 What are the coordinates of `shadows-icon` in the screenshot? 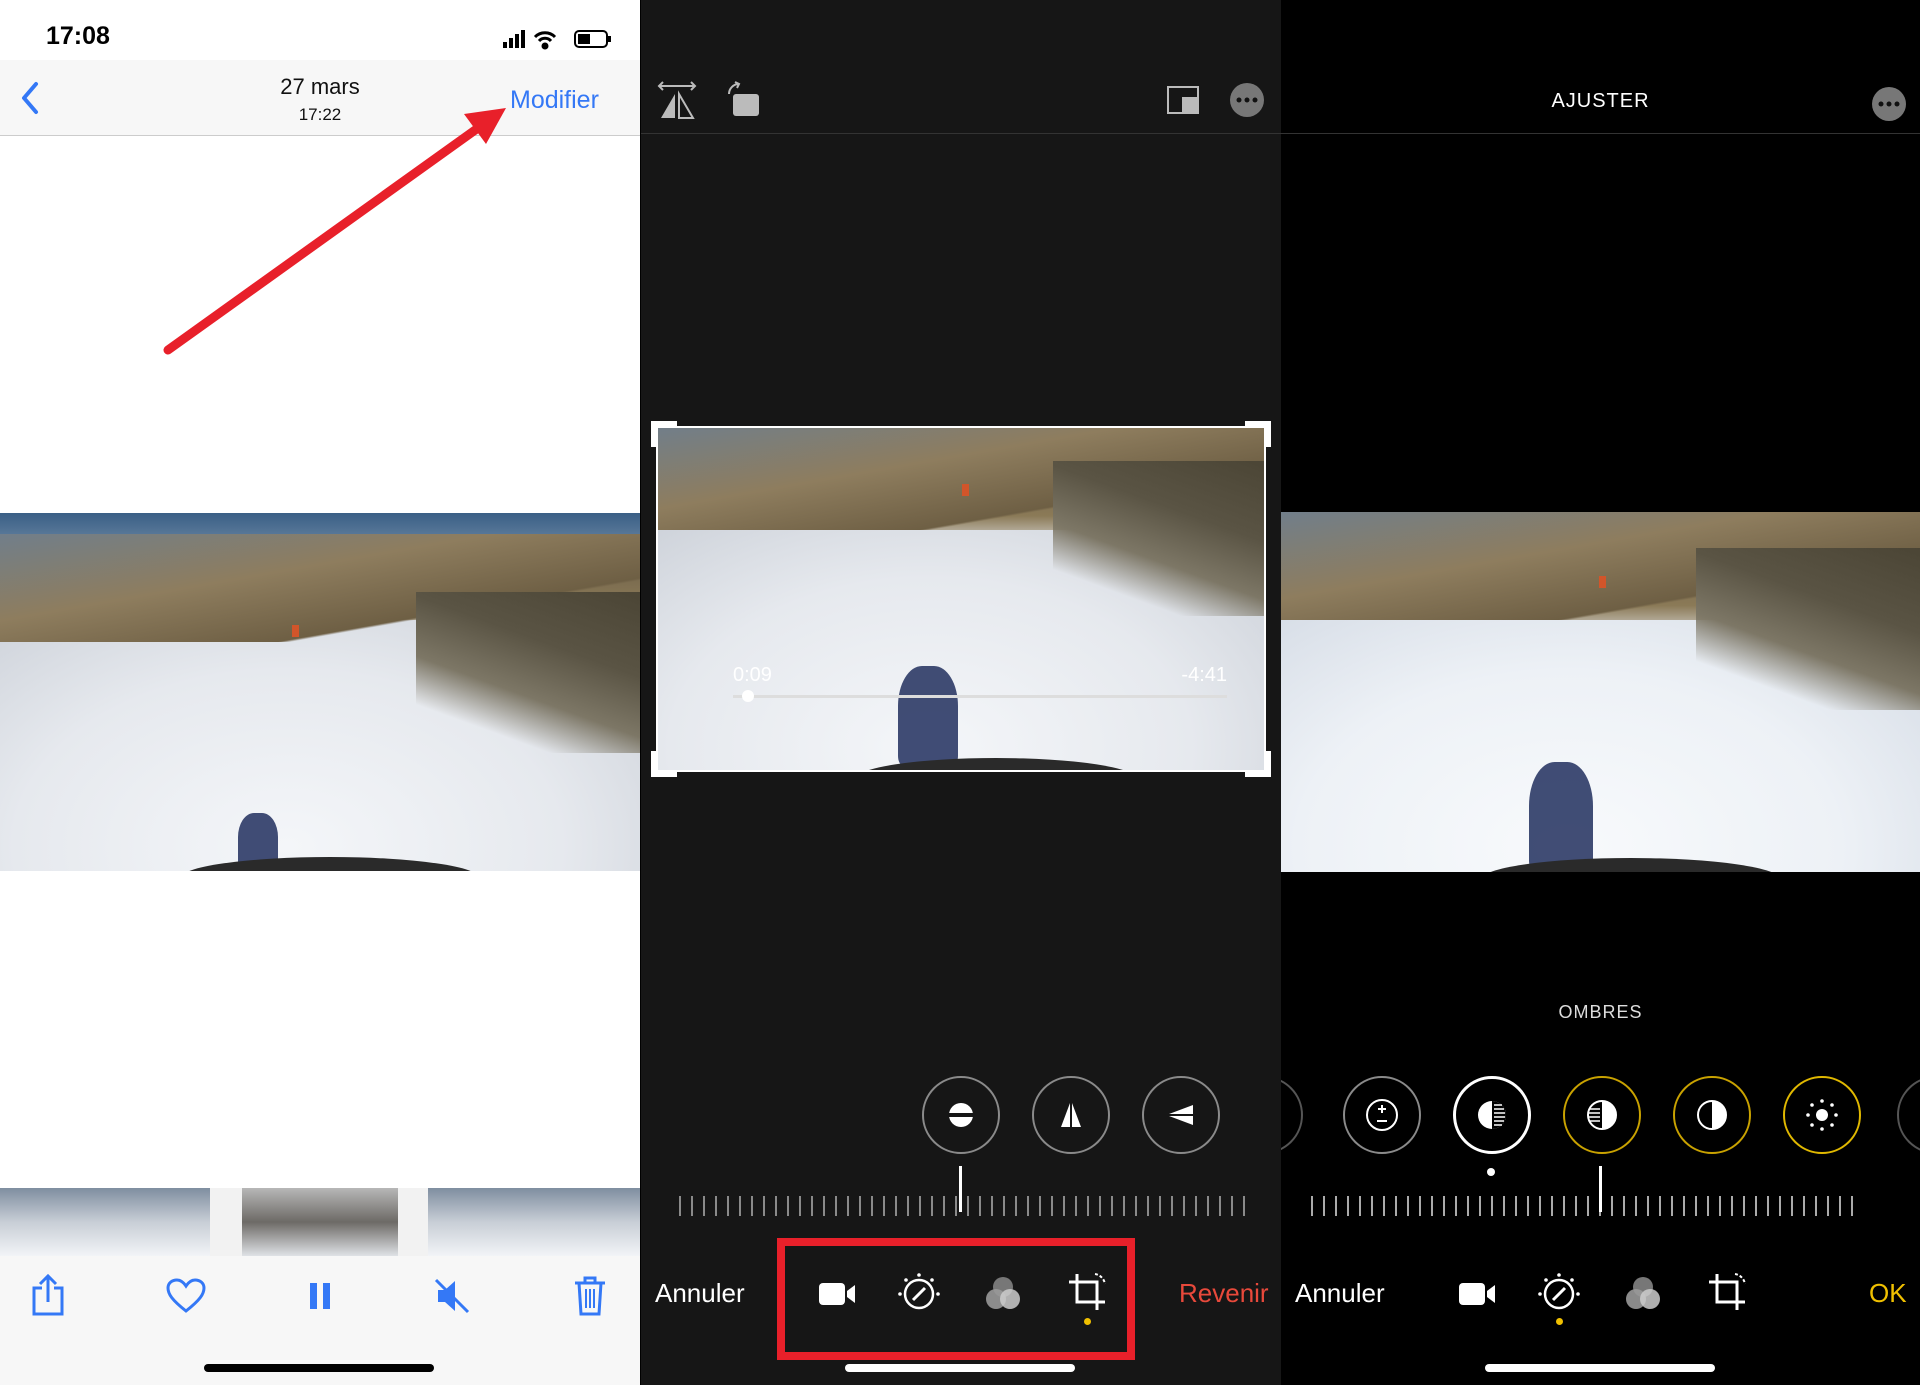 It's located at (1492, 1115).